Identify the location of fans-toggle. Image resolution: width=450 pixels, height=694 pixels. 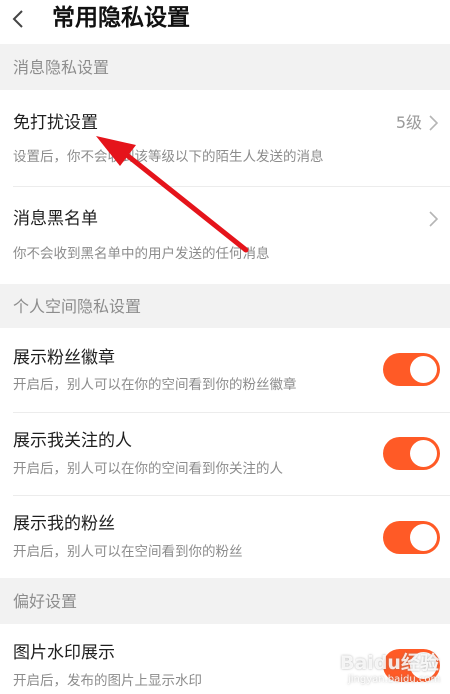
(411, 537).